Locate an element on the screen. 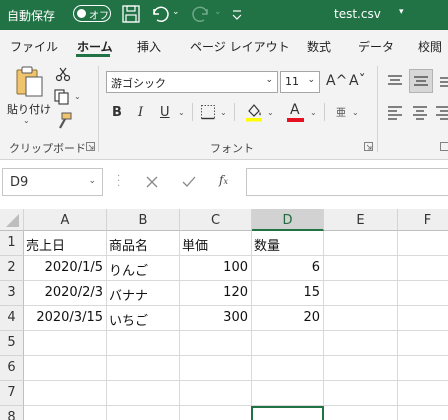 Image resolution: width=448 pixels, height=420 pixels. row-header-2: 2 is located at coordinates (12, 268).